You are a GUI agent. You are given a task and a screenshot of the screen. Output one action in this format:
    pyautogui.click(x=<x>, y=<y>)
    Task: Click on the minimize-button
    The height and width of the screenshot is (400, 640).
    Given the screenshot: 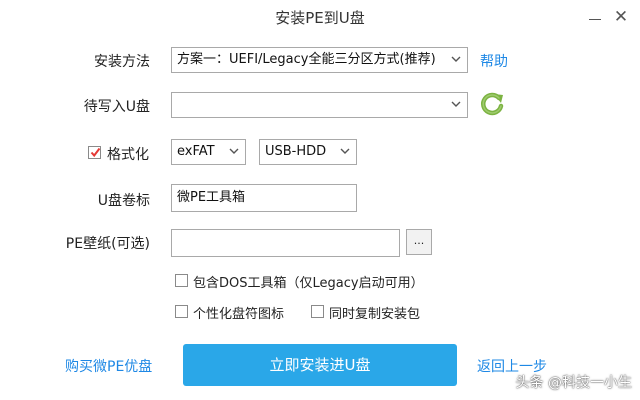 What is the action you would take?
    pyautogui.click(x=595, y=17)
    